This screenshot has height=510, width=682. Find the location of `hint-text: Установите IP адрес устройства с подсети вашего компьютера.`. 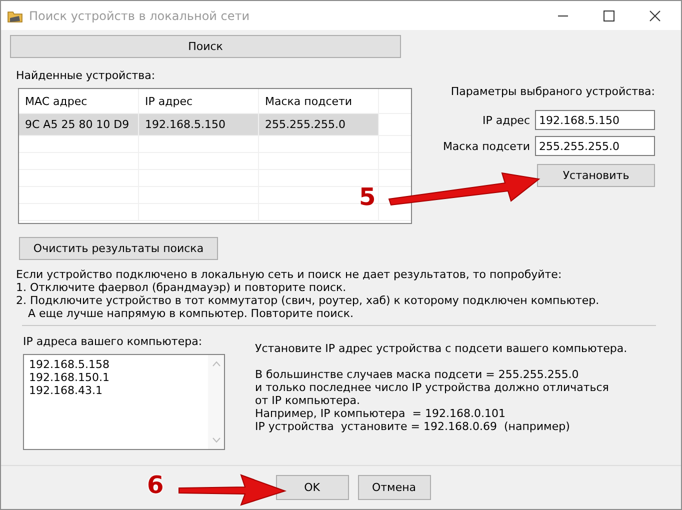

hint-text: Установите IP адрес устройства с подсети вашего компьютера. is located at coordinates (441, 348).